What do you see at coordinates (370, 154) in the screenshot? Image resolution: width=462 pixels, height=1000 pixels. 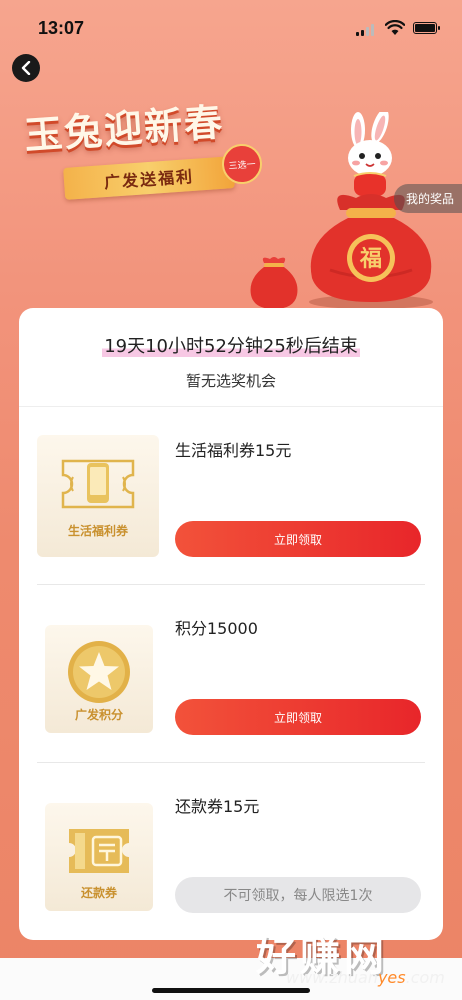 I see `bunny-mascot-icon` at bounding box center [370, 154].